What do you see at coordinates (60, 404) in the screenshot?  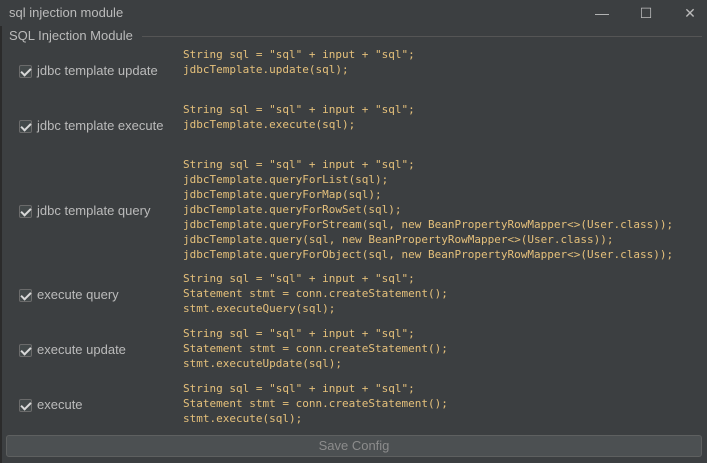 I see `execute-label: execute` at bounding box center [60, 404].